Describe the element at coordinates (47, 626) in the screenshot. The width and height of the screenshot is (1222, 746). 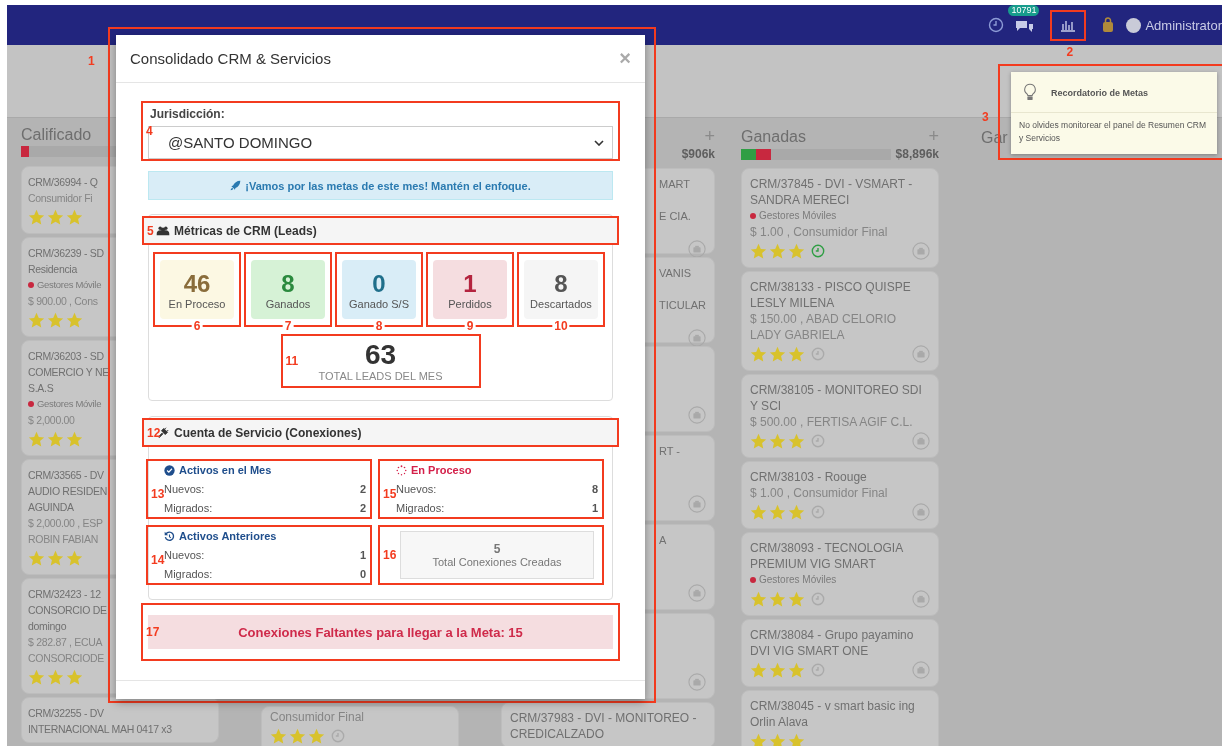
I see `lead-title: domingo` at that location.